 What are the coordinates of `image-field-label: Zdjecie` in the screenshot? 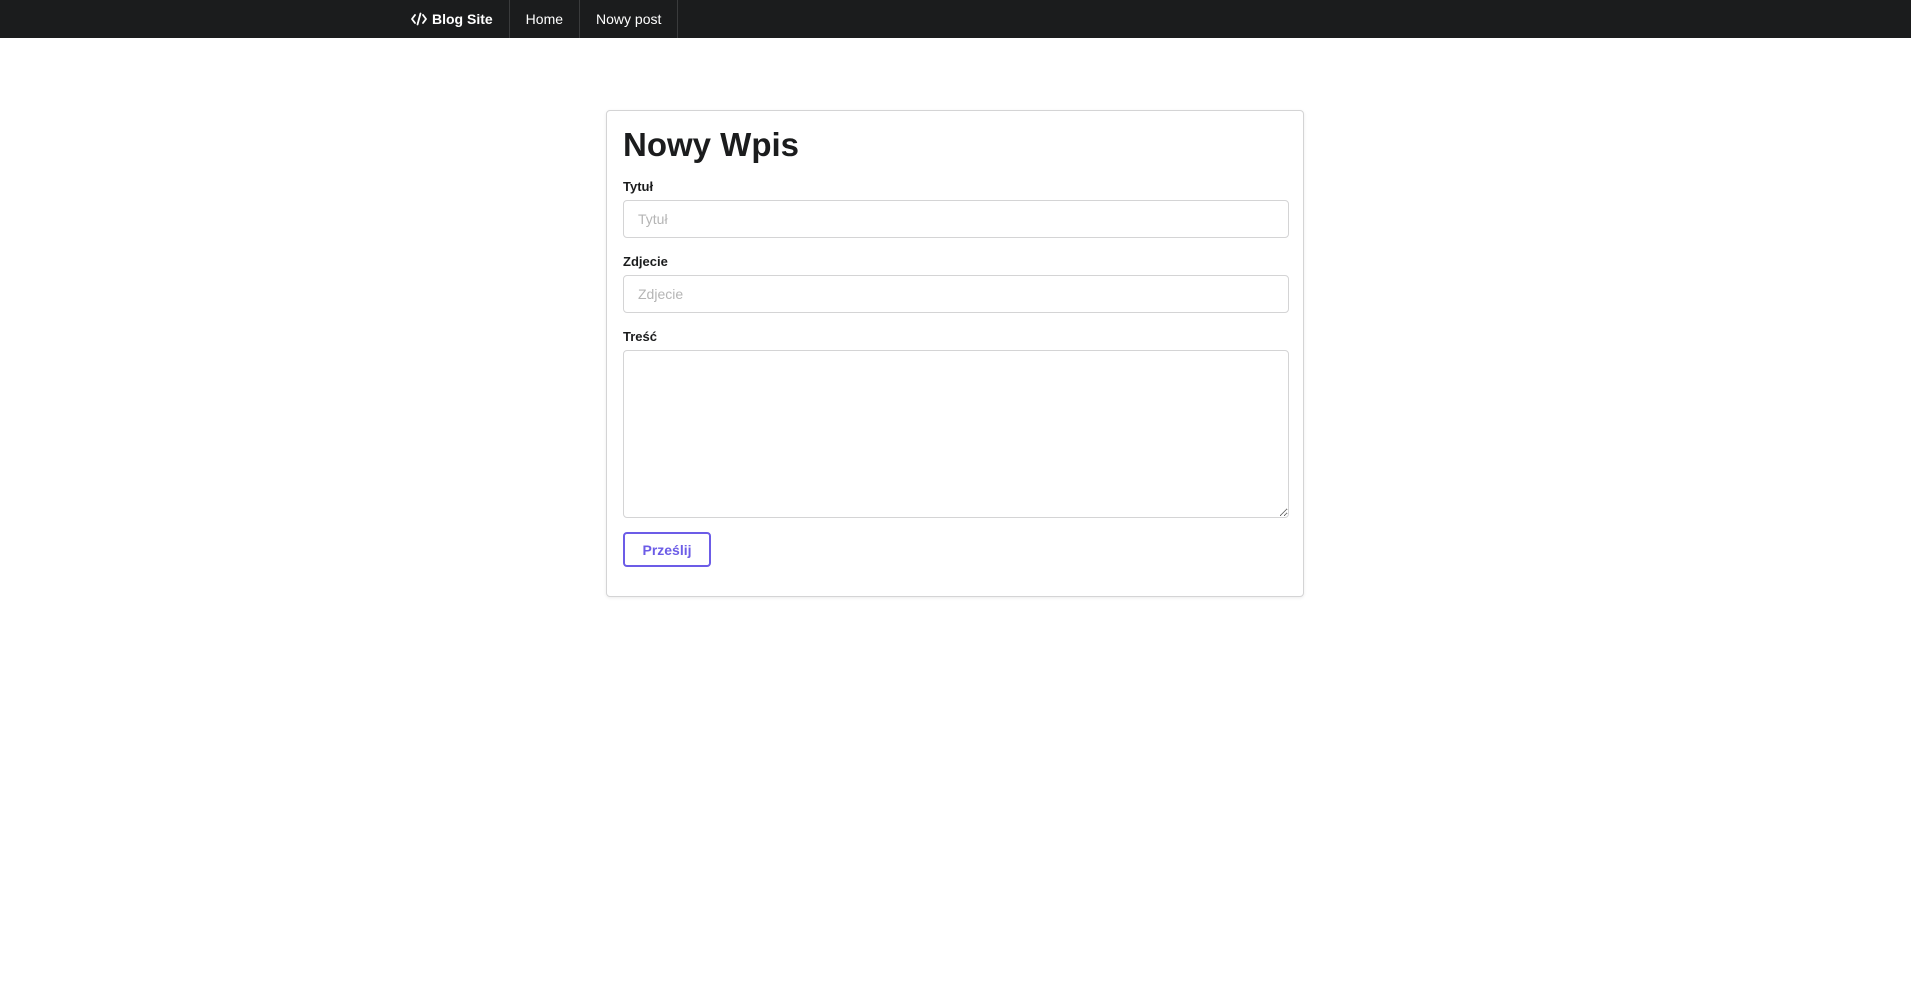 It's located at (645, 261).